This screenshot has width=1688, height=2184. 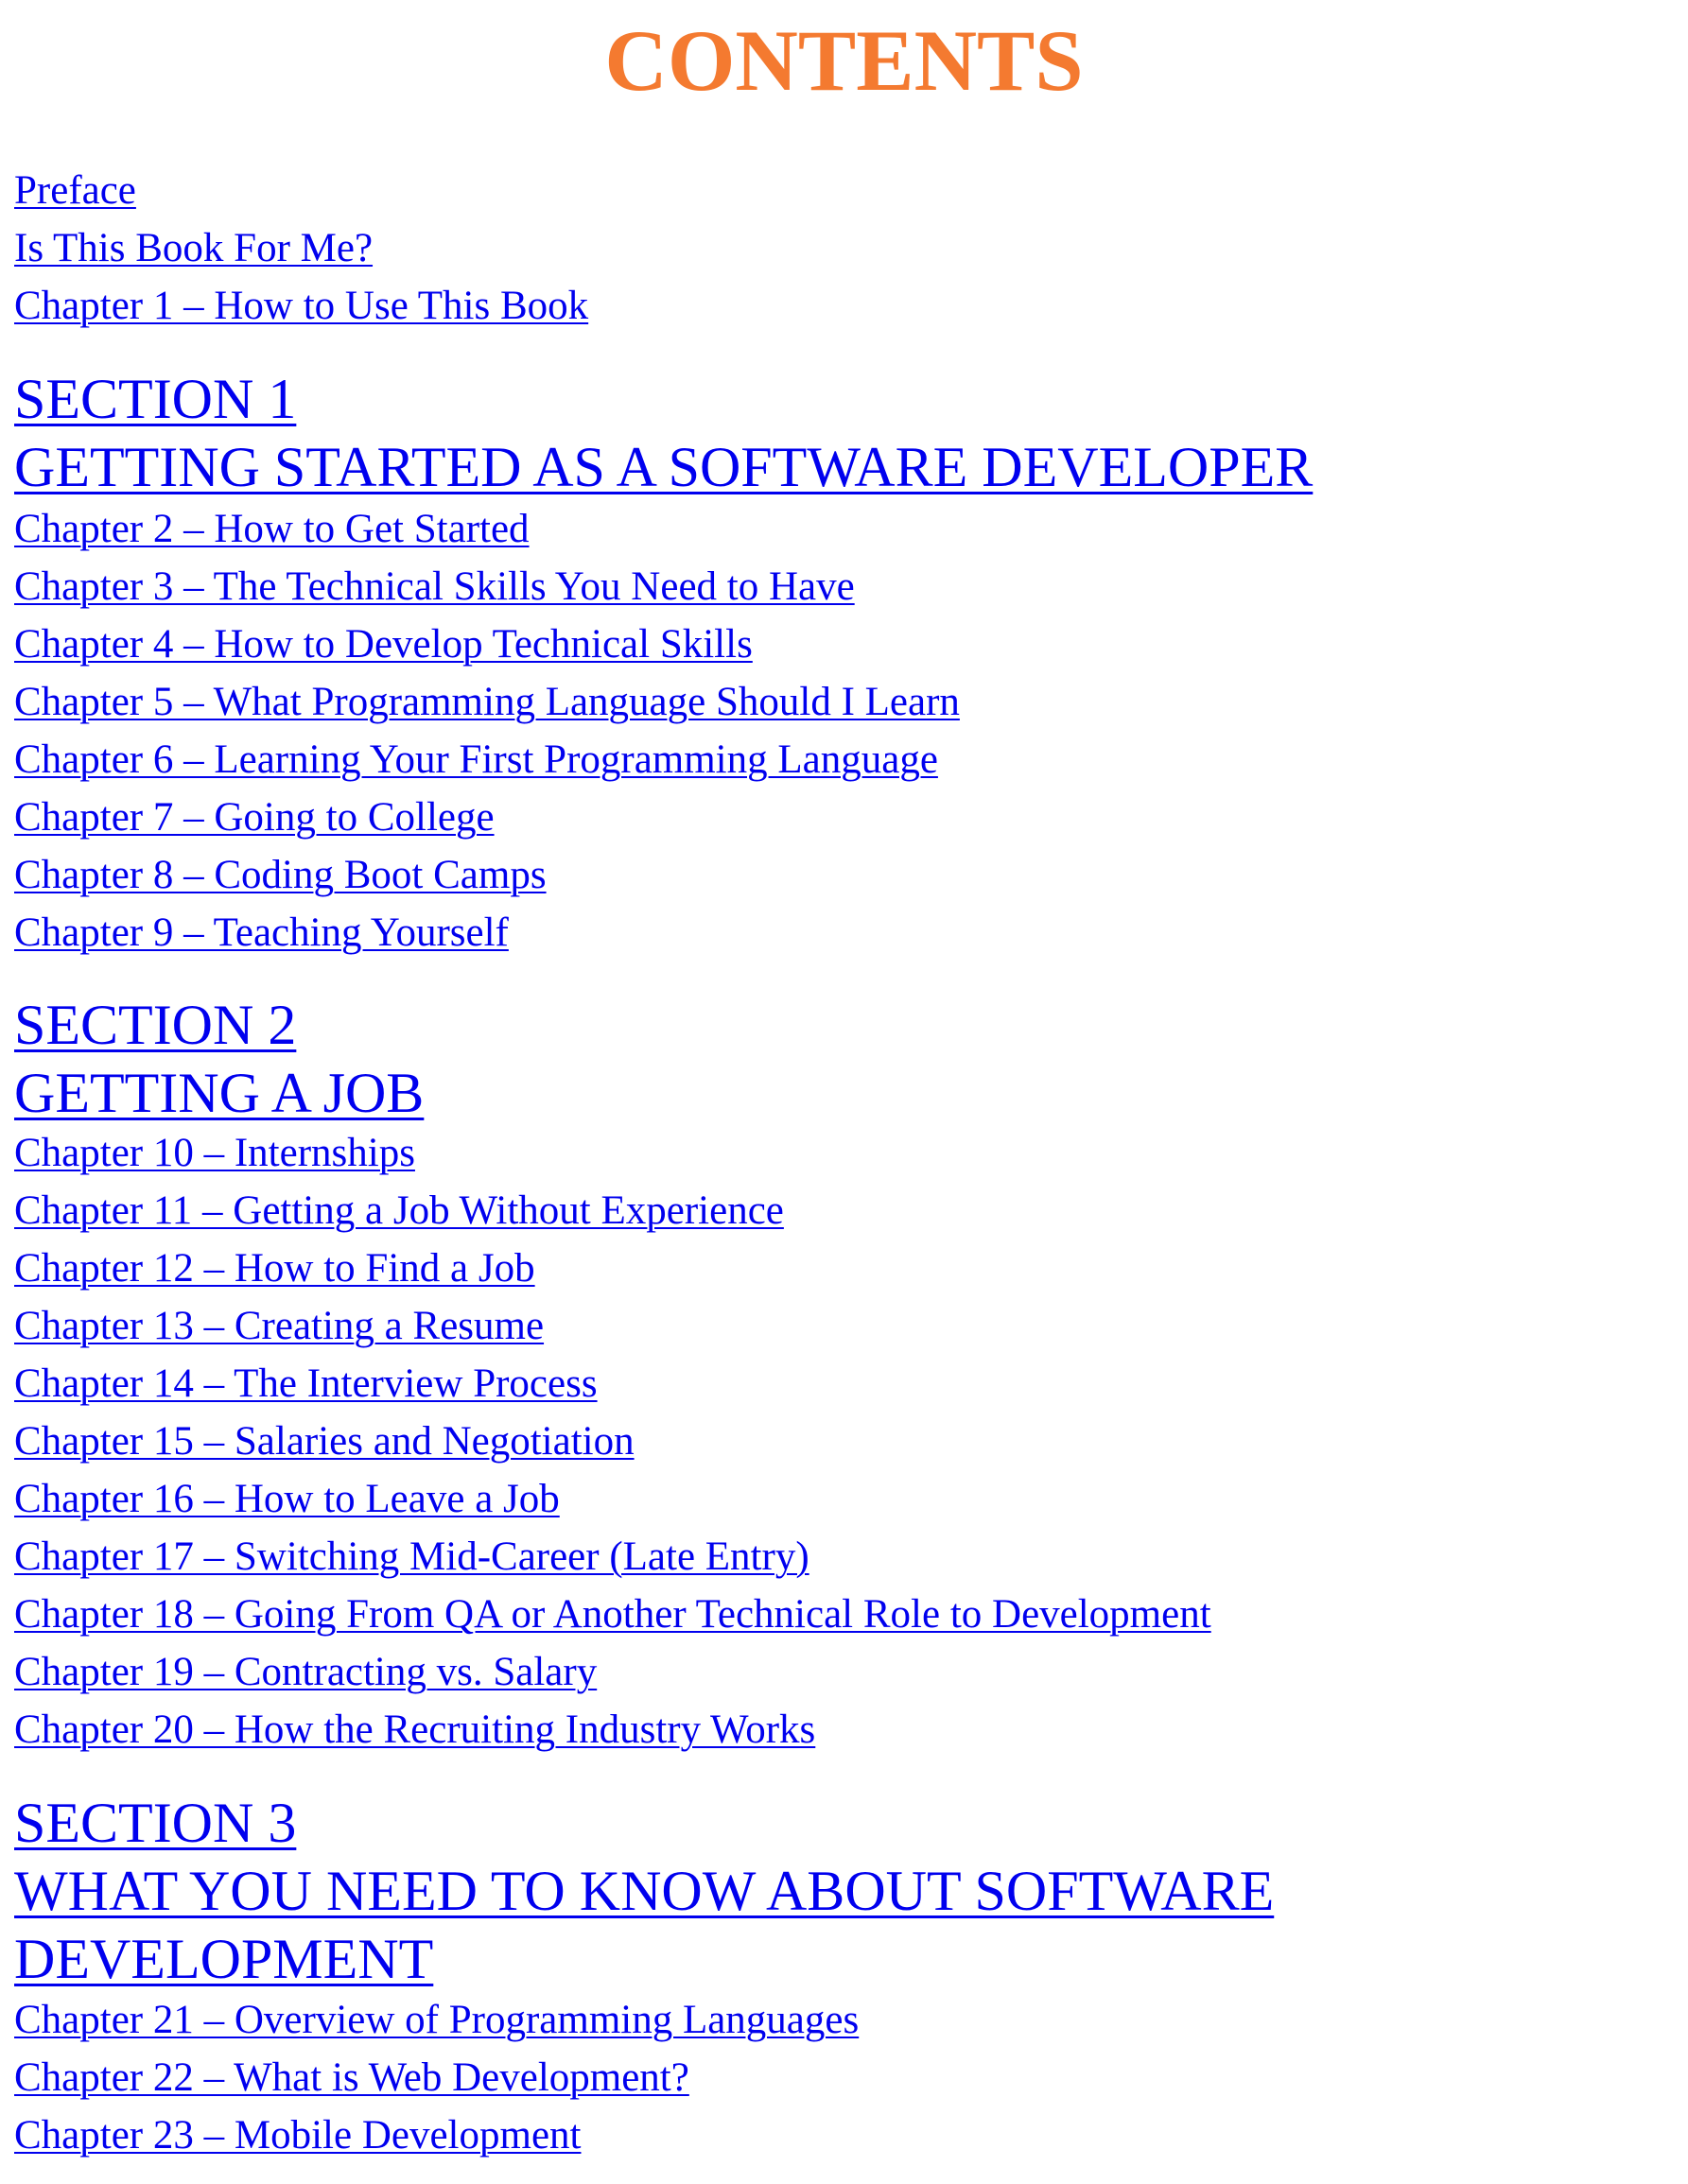 I want to click on toc-section-3-label: SECTION 3, so click(x=155, y=1823).